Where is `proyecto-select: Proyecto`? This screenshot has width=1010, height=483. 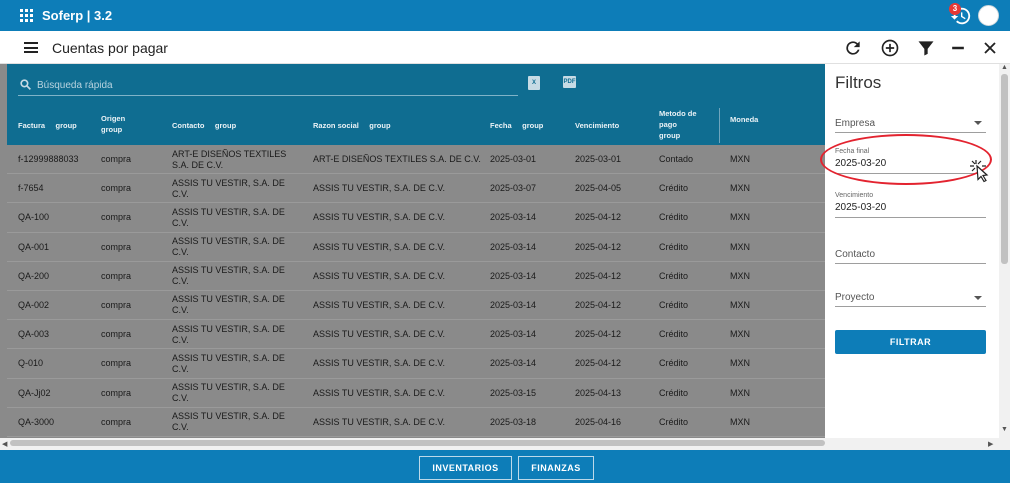
proyecto-select: Proyecto is located at coordinates (910, 301).